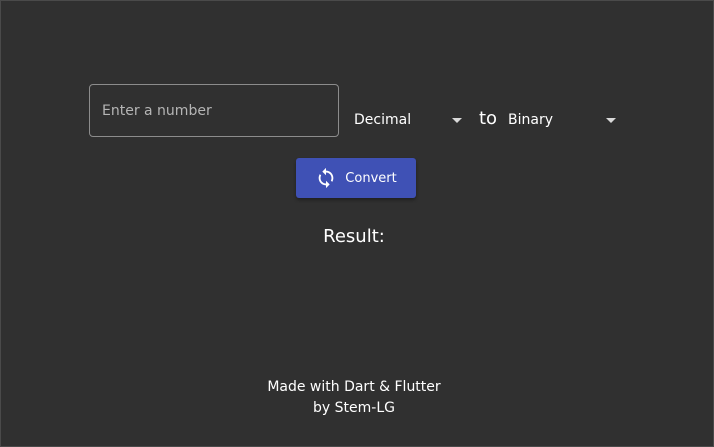 The image size is (714, 447). I want to click on footer-line-made-with: Made with Dart & Flutter, so click(354, 387).